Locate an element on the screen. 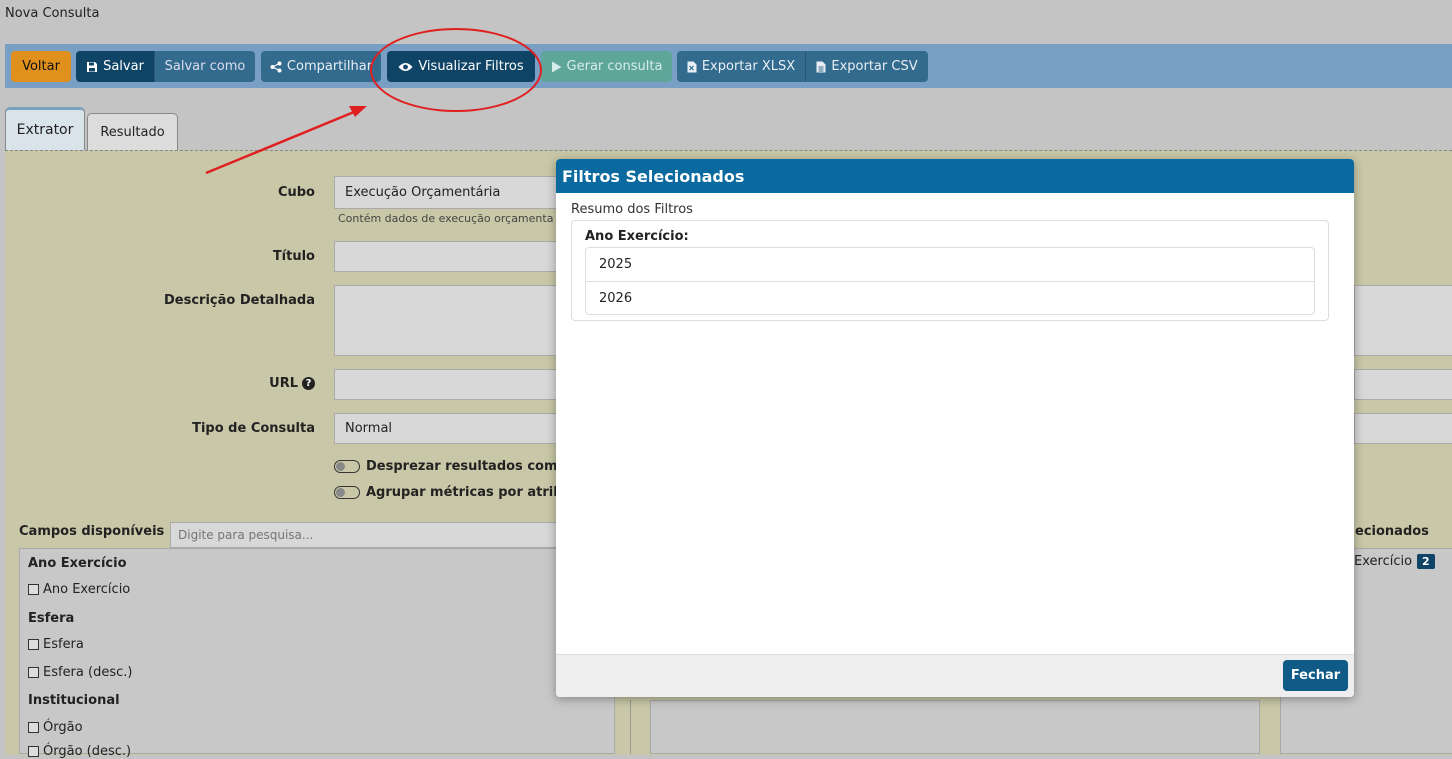 This screenshot has width=1452, height=759. title-label: Título is located at coordinates (293, 256).